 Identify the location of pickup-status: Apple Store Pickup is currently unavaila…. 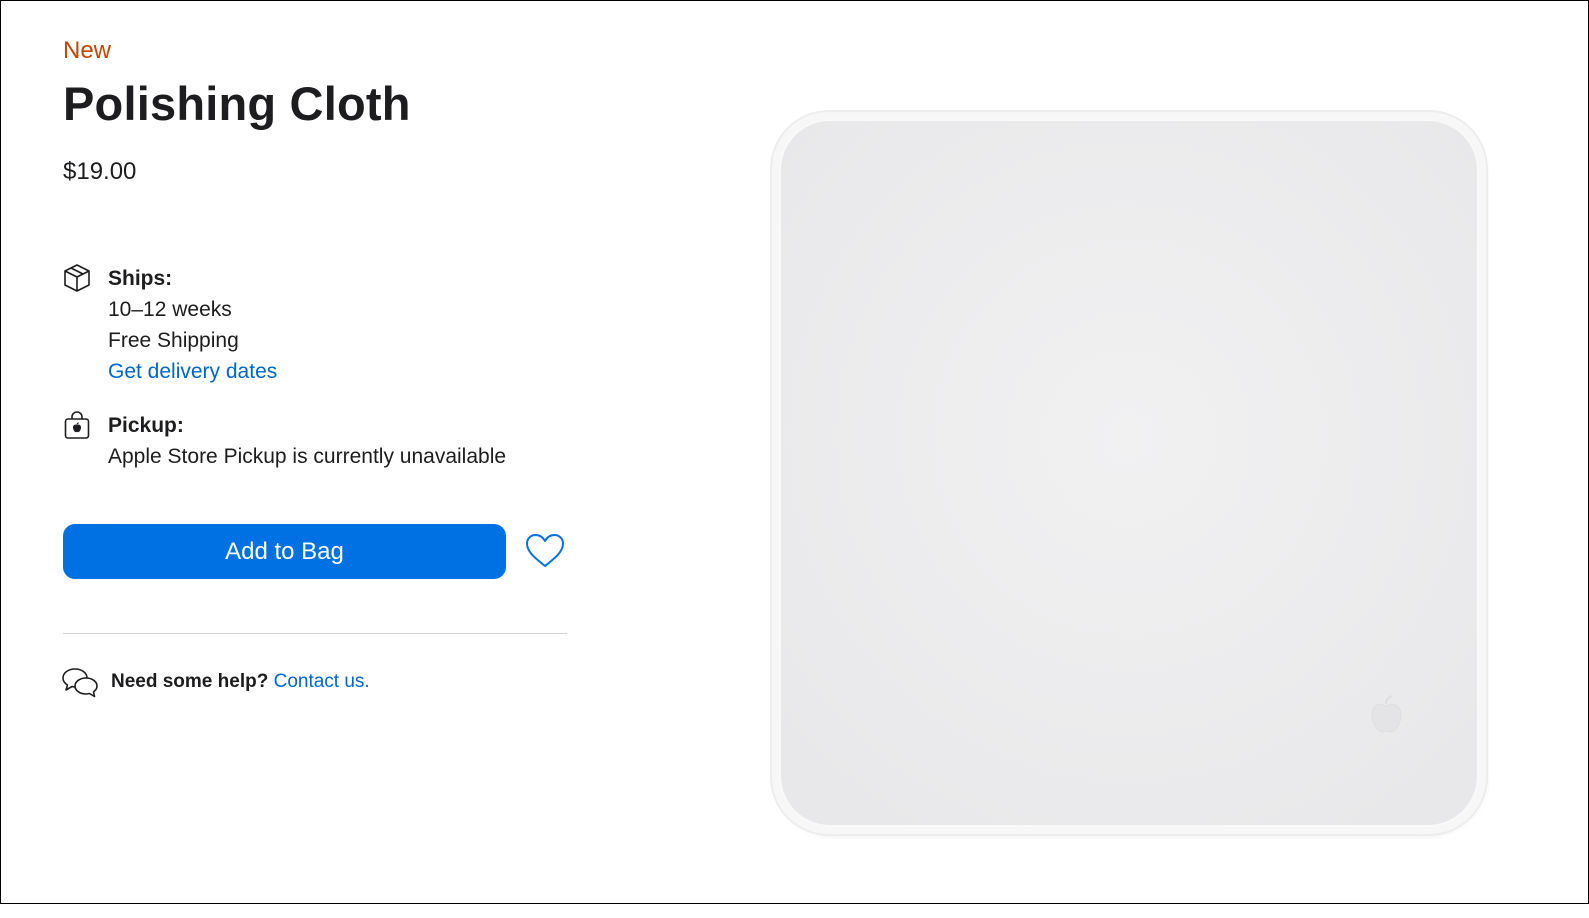
(307, 456).